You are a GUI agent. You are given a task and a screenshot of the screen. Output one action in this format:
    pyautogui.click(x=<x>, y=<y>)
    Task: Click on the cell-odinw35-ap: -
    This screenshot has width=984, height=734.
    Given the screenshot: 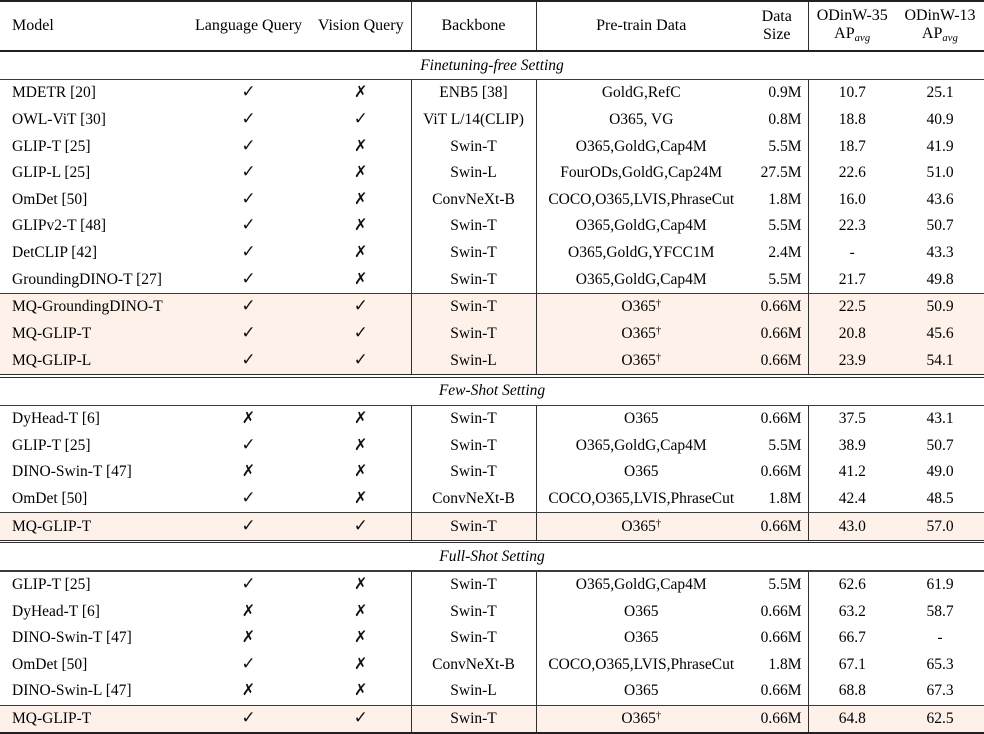 What is the action you would take?
    pyautogui.click(x=851, y=253)
    